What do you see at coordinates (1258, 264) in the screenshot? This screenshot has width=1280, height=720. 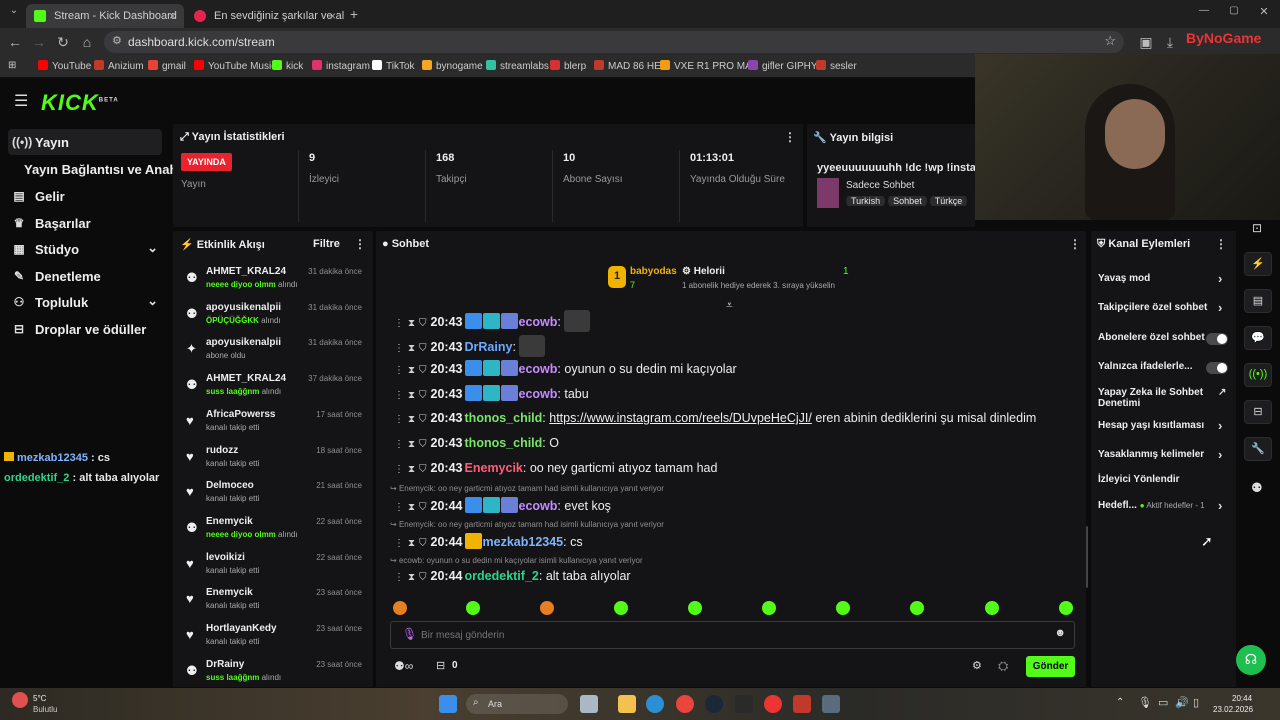 I see `quick-action-lightning-icon: ⚡` at bounding box center [1258, 264].